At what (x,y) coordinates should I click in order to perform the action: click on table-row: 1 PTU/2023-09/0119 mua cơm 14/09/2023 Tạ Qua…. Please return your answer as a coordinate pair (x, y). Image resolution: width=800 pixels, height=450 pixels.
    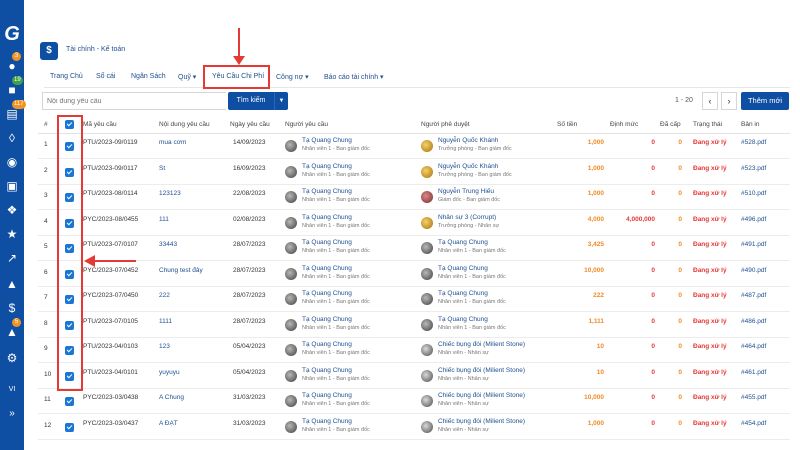
    Looking at the image, I should click on (414, 146).